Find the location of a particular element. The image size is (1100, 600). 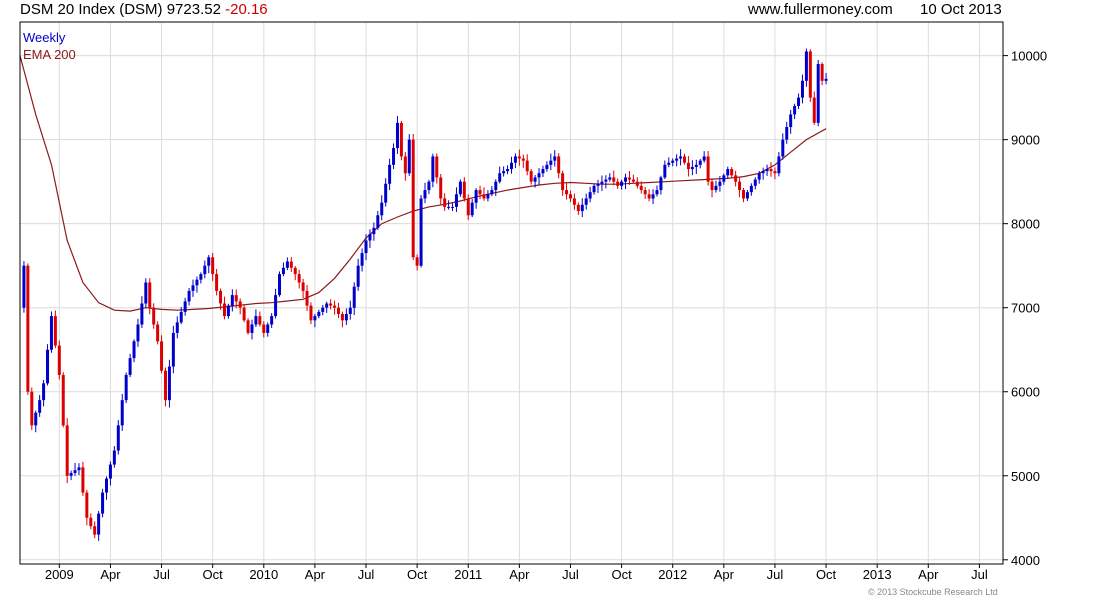

x-tick-label: 2013 is located at coordinates (877, 574).